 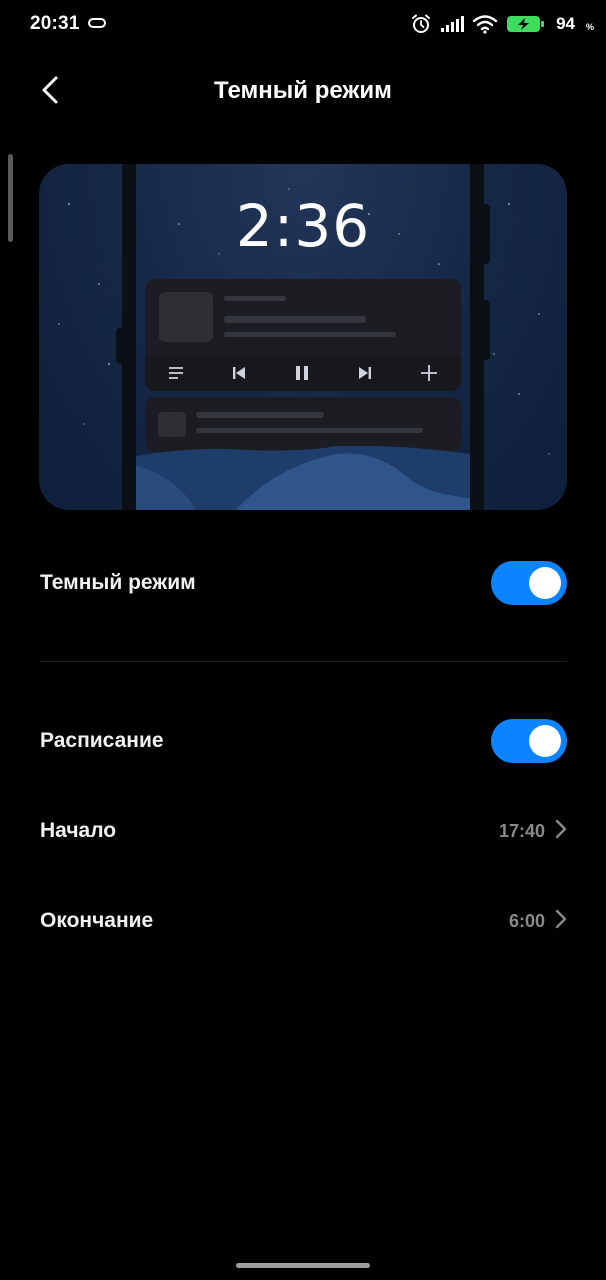 I want to click on start-time-row: Начало 17:40, so click(x=303, y=831).